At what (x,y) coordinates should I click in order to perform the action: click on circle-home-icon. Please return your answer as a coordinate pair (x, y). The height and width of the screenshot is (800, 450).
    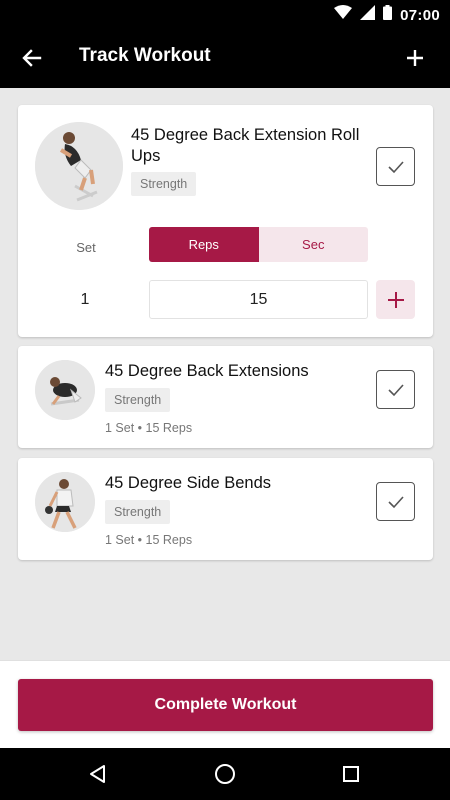
    Looking at the image, I should click on (225, 774).